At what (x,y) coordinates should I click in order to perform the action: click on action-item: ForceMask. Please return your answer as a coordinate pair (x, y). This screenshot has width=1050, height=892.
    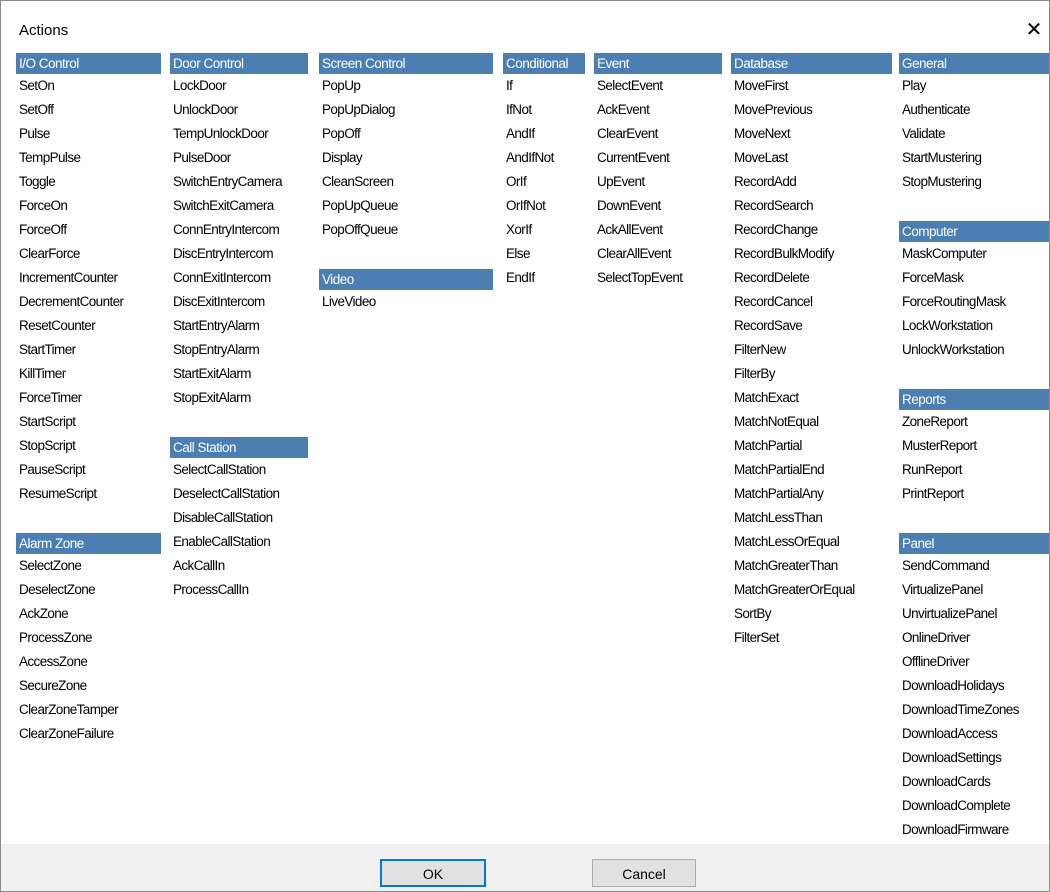
    Looking at the image, I should click on (974, 278).